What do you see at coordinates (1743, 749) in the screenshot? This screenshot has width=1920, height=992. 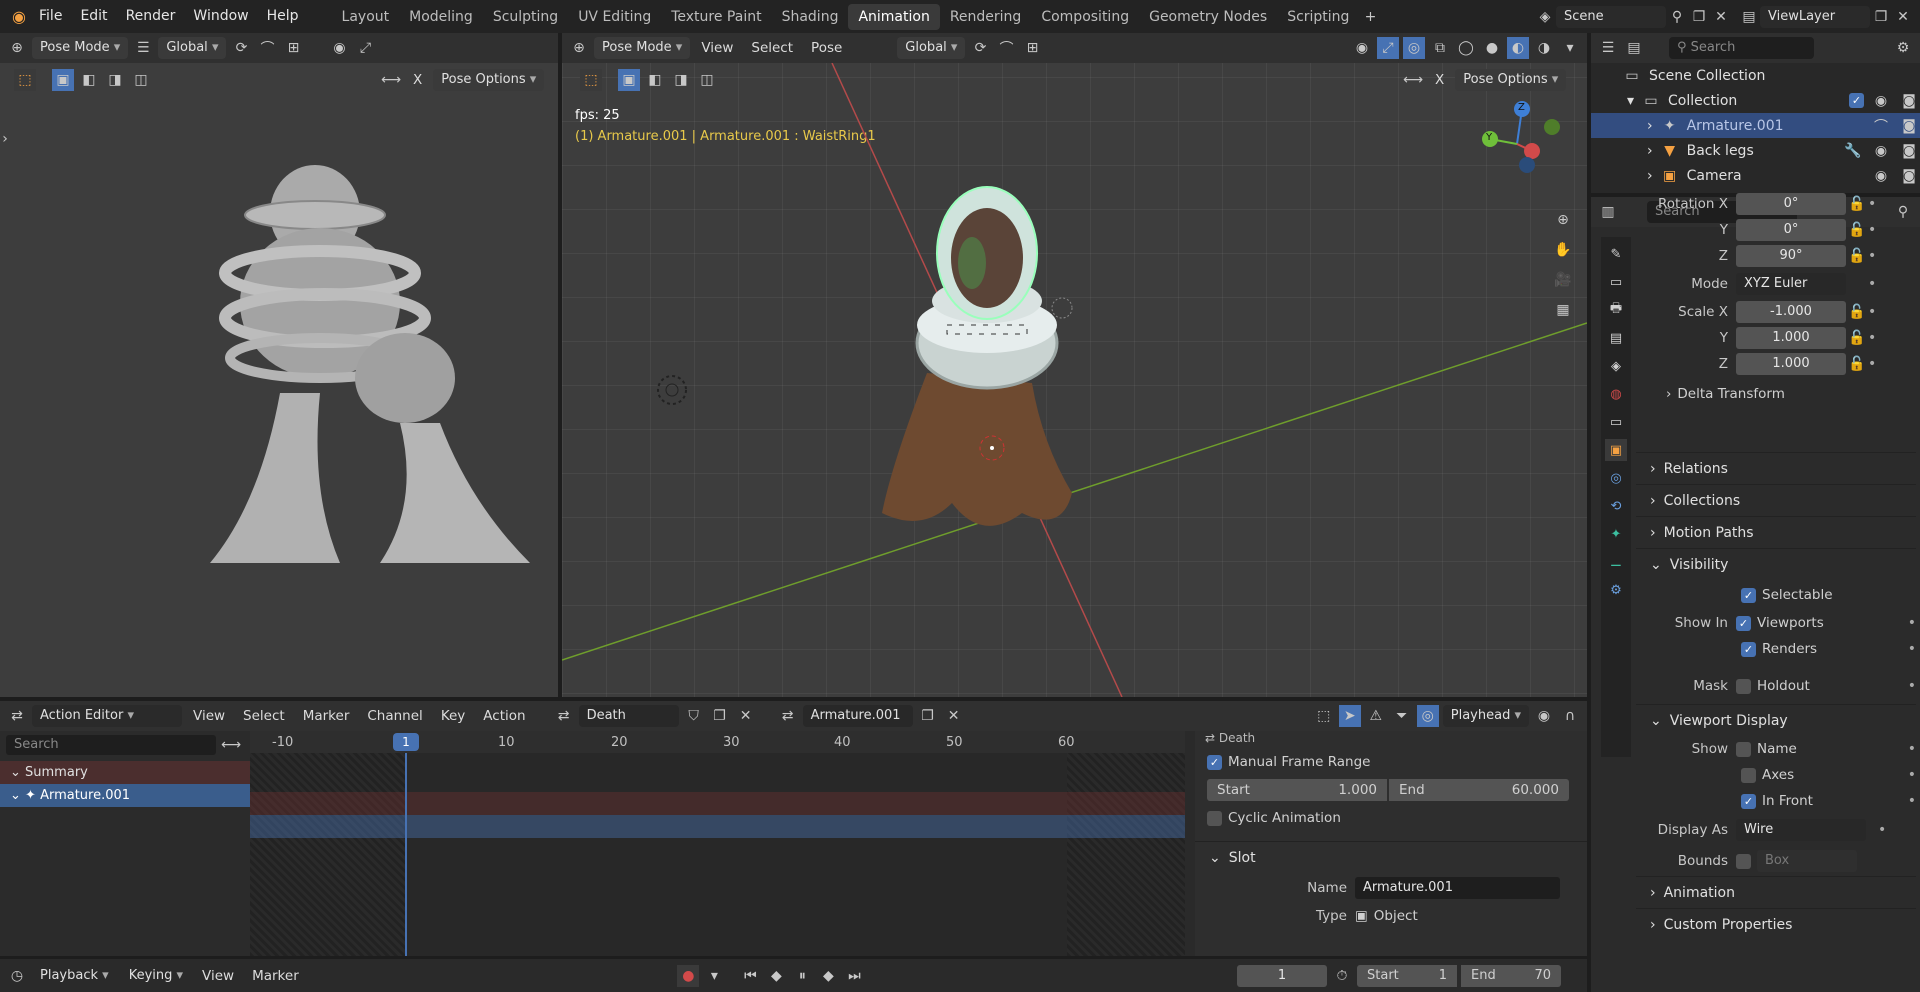 I see `show-name-checkbox` at bounding box center [1743, 749].